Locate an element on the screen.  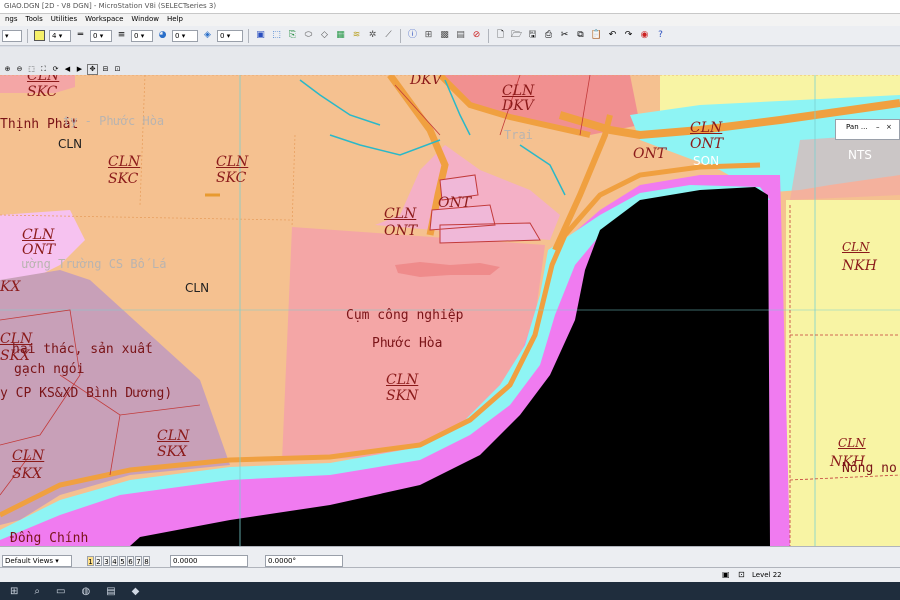
color-select: ▾ is located at coordinates (12, 35).